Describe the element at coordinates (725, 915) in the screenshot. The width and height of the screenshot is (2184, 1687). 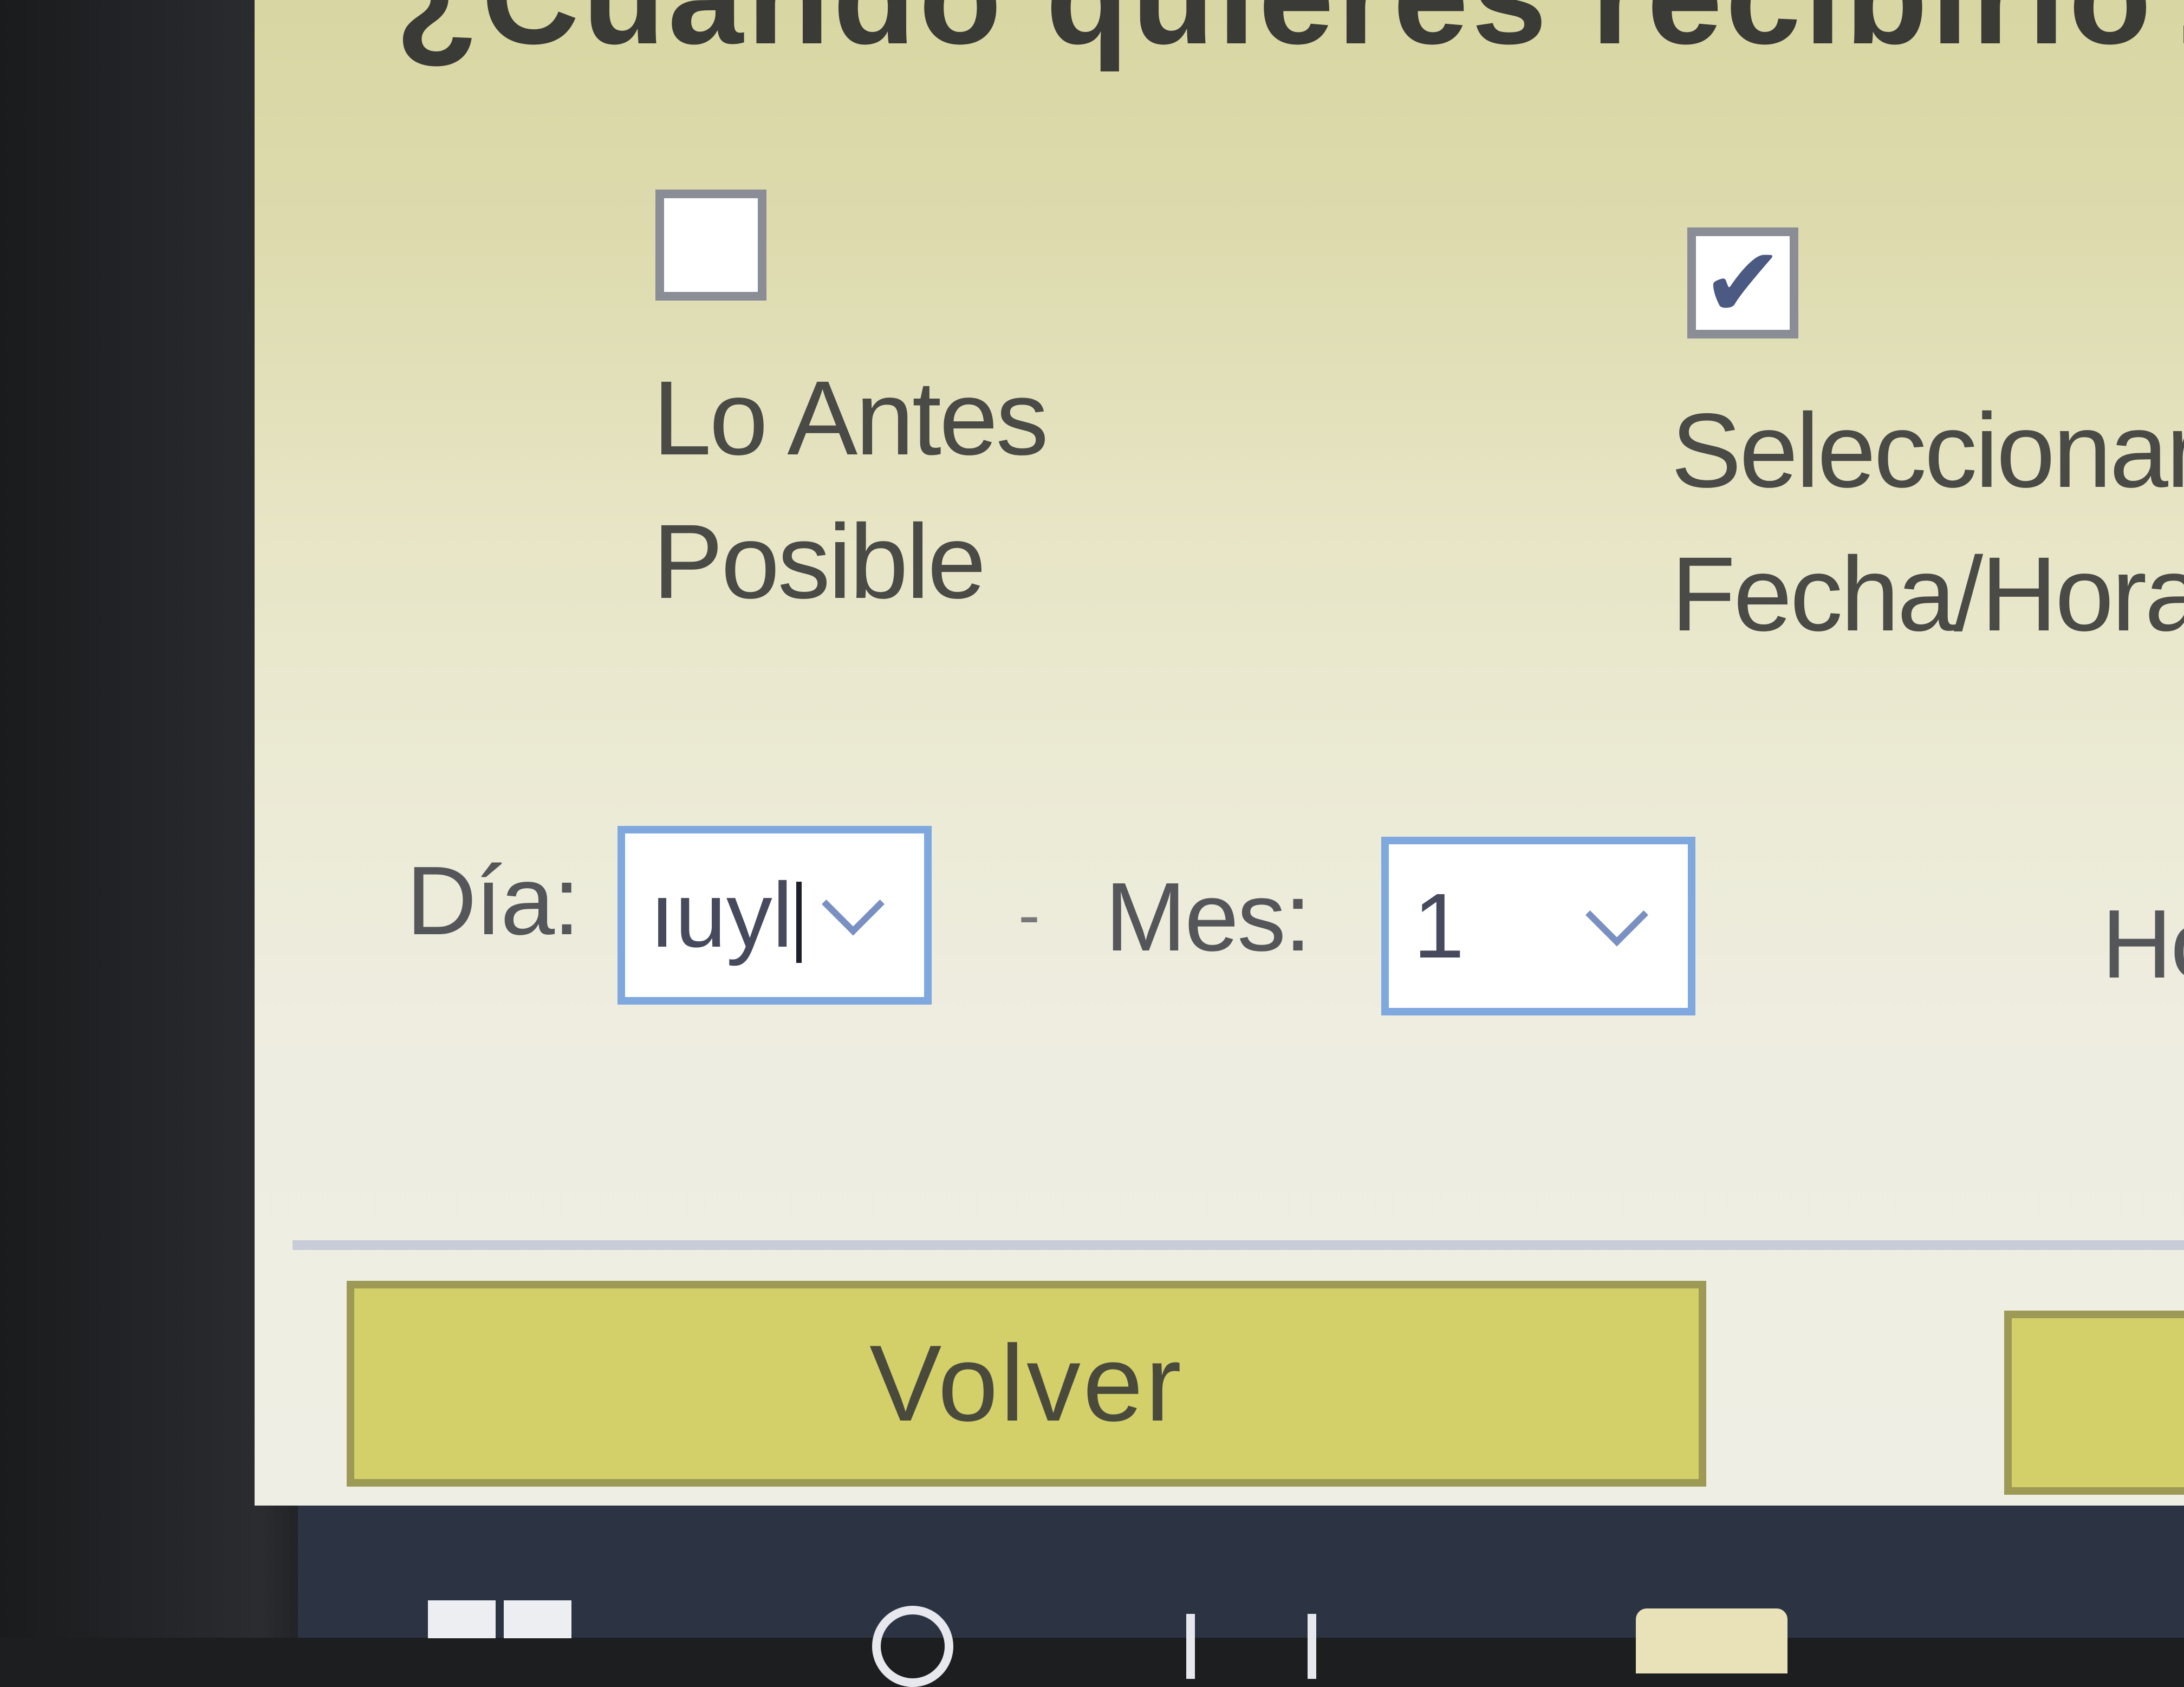
I see `day-value: ıuyl` at that location.